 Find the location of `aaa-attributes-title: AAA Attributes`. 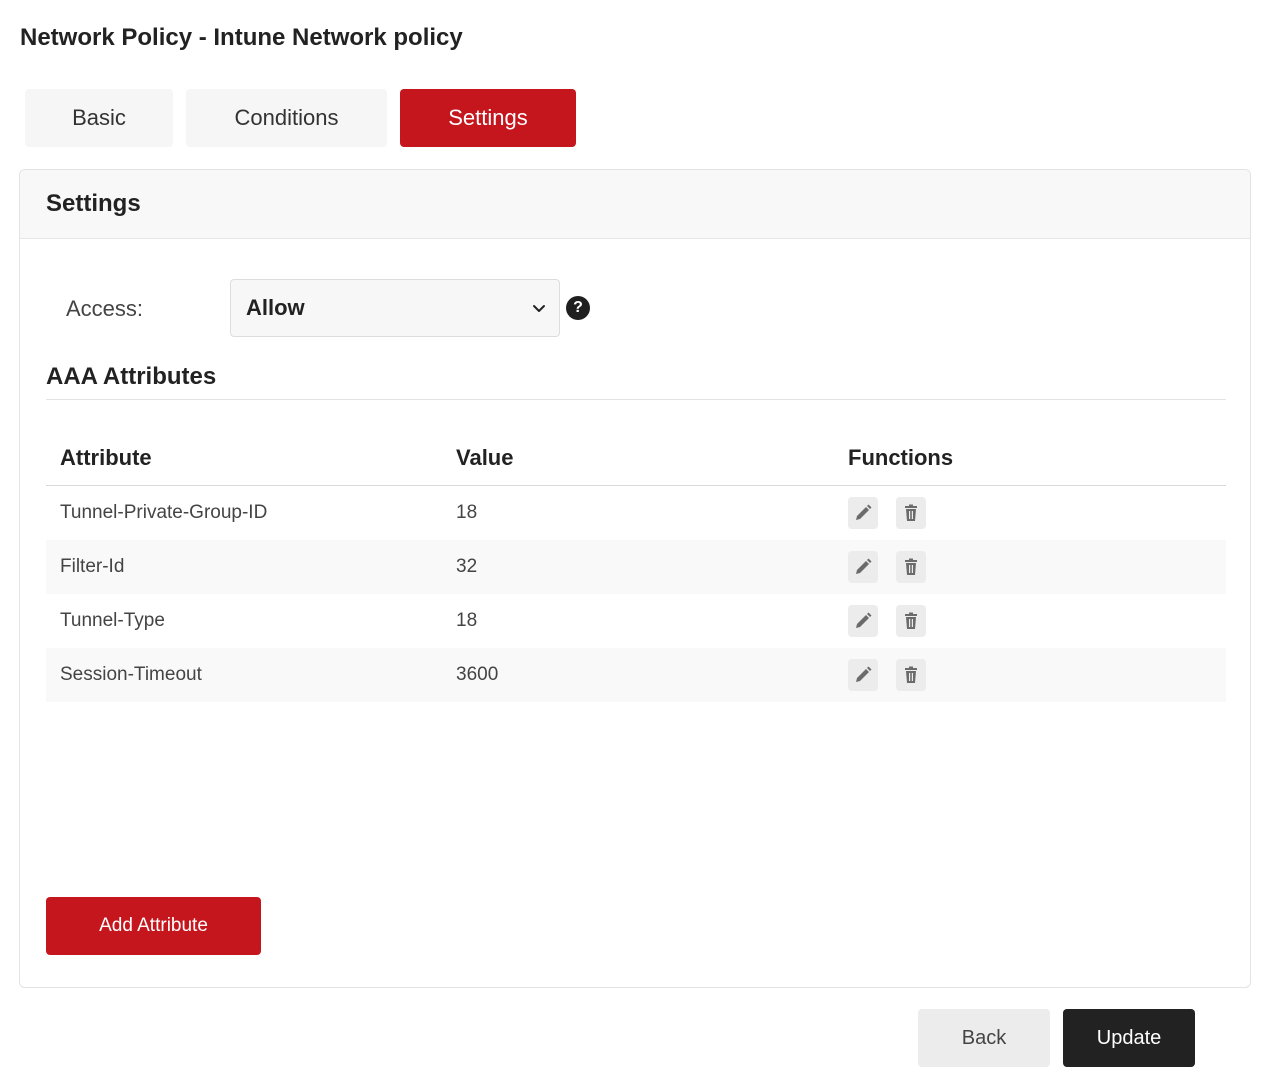

aaa-attributes-title: AAA Attributes is located at coordinates (131, 376).